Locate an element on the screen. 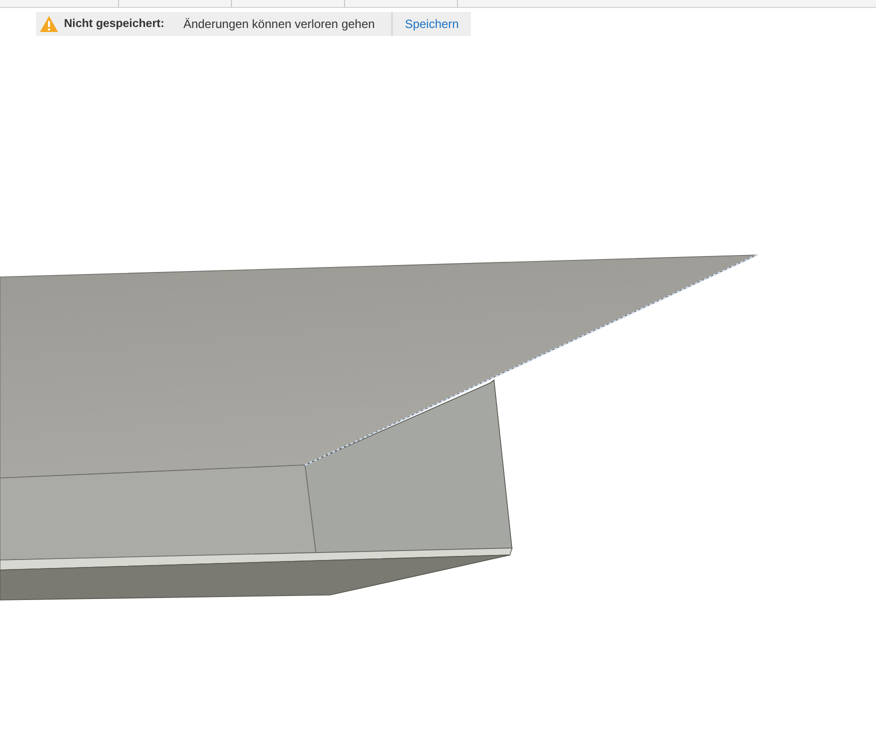 This screenshot has width=876, height=754. save-button: Speichern is located at coordinates (431, 24).